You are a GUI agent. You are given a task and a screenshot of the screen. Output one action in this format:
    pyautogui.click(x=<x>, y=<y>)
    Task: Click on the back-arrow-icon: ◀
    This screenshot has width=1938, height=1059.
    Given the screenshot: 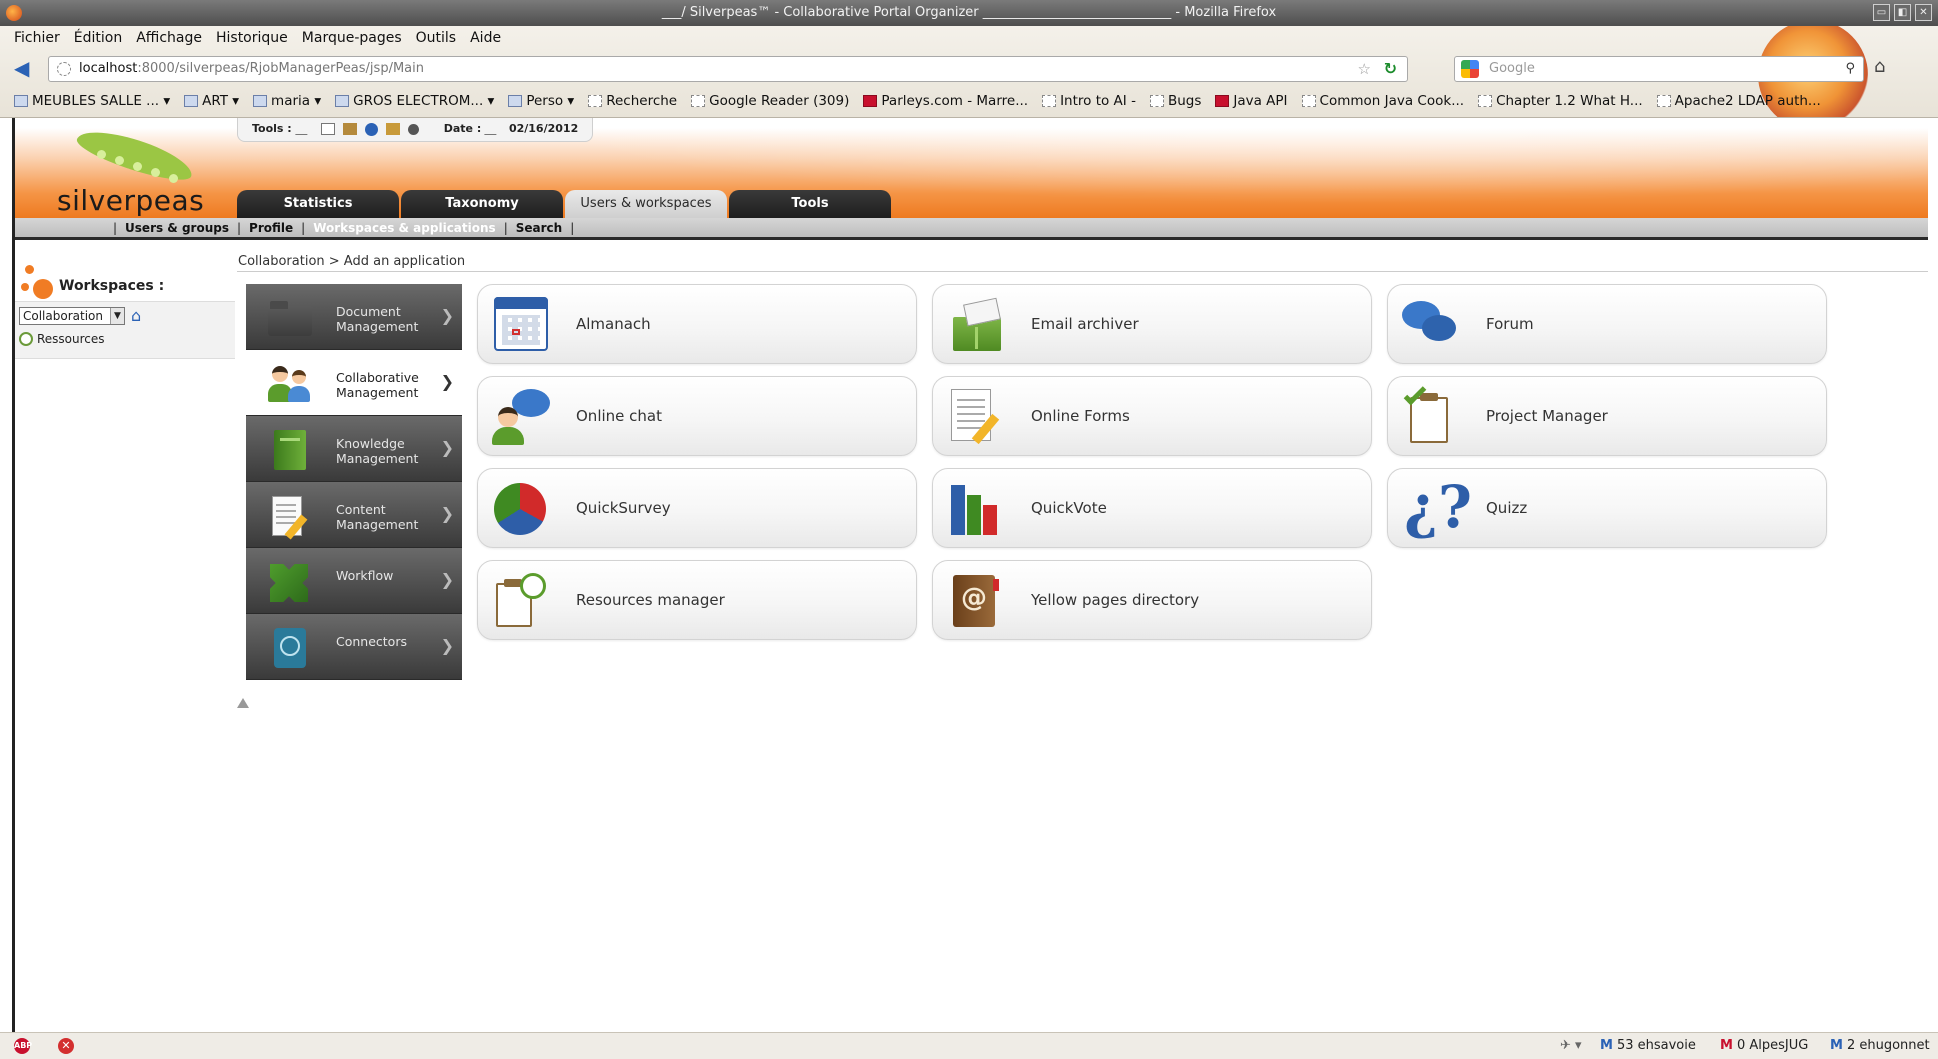 What is the action you would take?
    pyautogui.click(x=26, y=69)
    